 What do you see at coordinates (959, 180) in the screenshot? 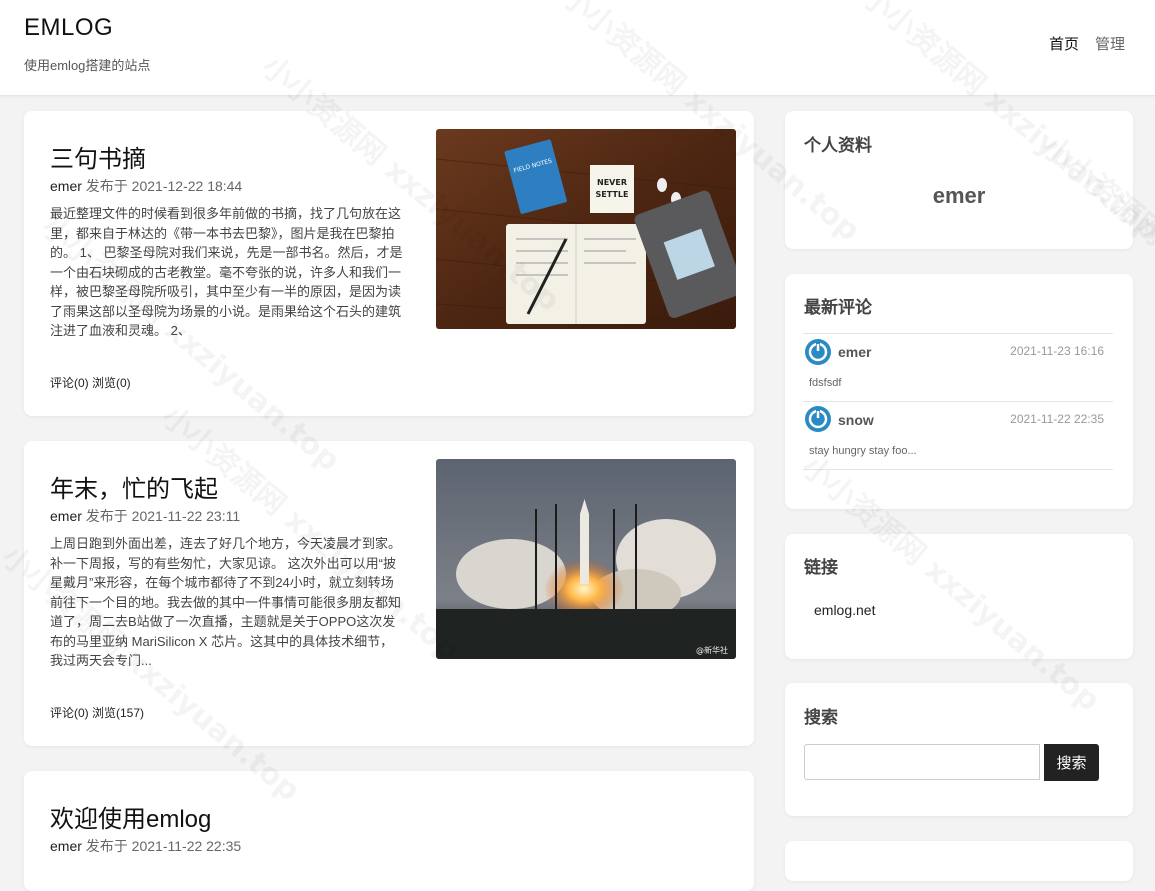
I see `sidebar-profile: 个人资料 emer` at bounding box center [959, 180].